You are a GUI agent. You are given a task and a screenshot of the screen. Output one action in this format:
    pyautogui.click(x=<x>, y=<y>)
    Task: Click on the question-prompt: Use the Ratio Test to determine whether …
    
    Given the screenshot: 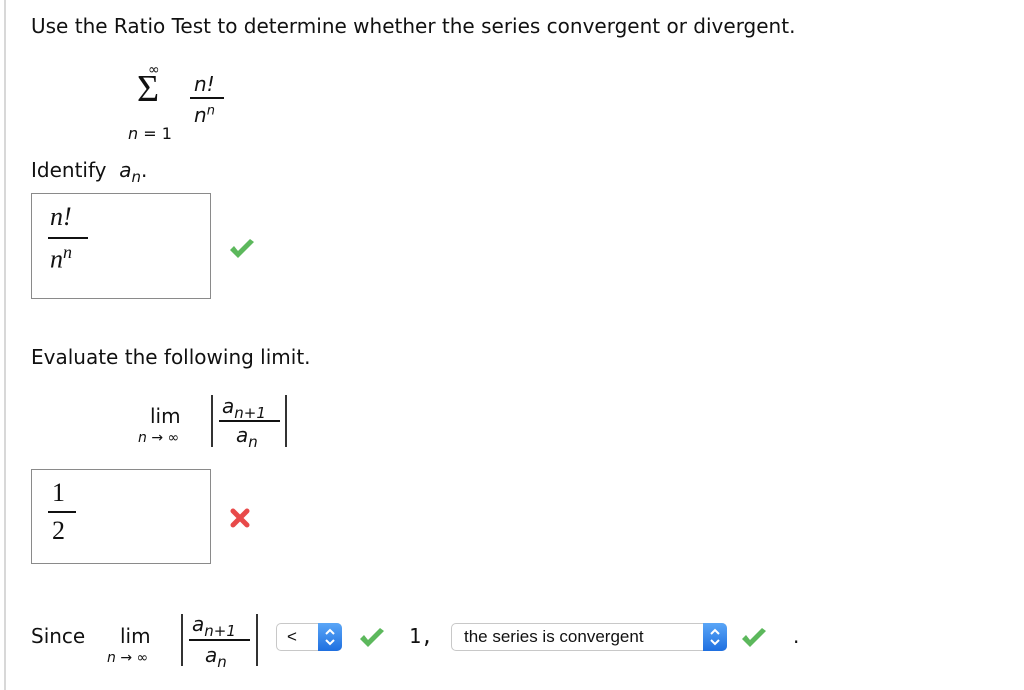 What is the action you would take?
    pyautogui.click(x=413, y=26)
    